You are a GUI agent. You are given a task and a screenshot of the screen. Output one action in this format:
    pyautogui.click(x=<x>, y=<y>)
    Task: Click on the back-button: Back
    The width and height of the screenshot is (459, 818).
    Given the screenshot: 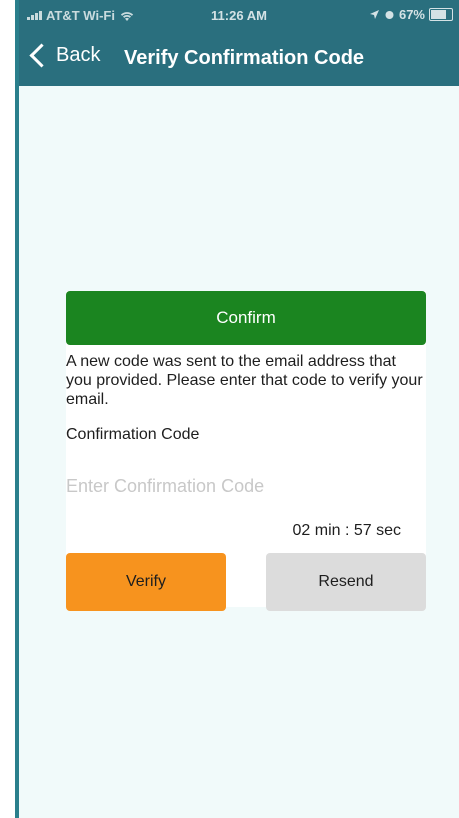 What is the action you would take?
    pyautogui.click(x=64, y=55)
    